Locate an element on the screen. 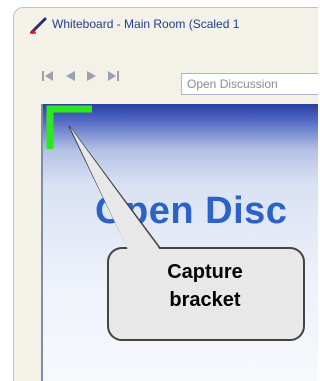 The height and width of the screenshot is (381, 320). next-slide-button is located at coordinates (92, 76).